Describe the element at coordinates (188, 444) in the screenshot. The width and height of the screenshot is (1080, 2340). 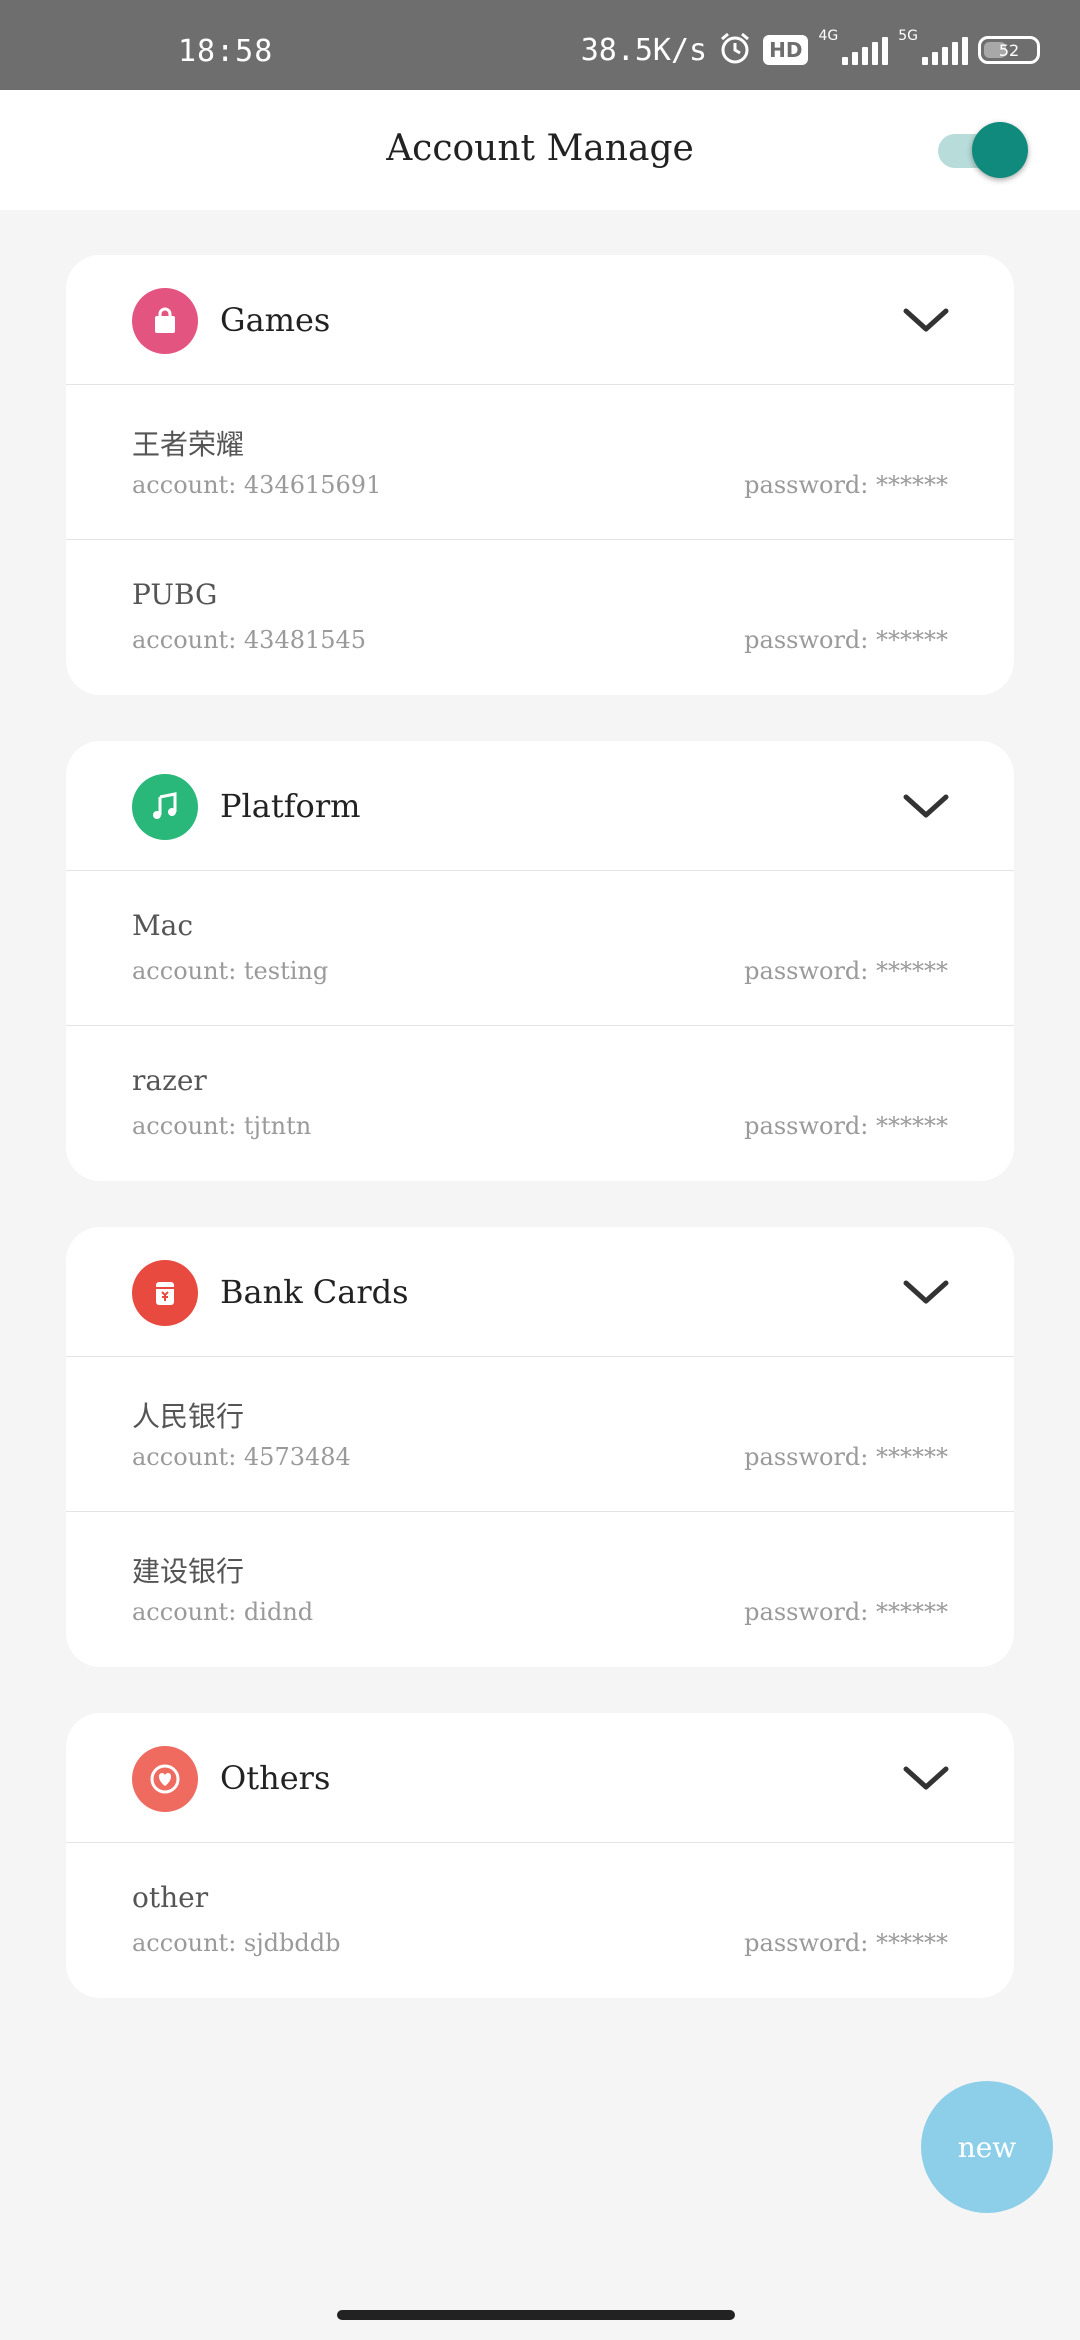
I see `account-name: 王者荣耀` at that location.